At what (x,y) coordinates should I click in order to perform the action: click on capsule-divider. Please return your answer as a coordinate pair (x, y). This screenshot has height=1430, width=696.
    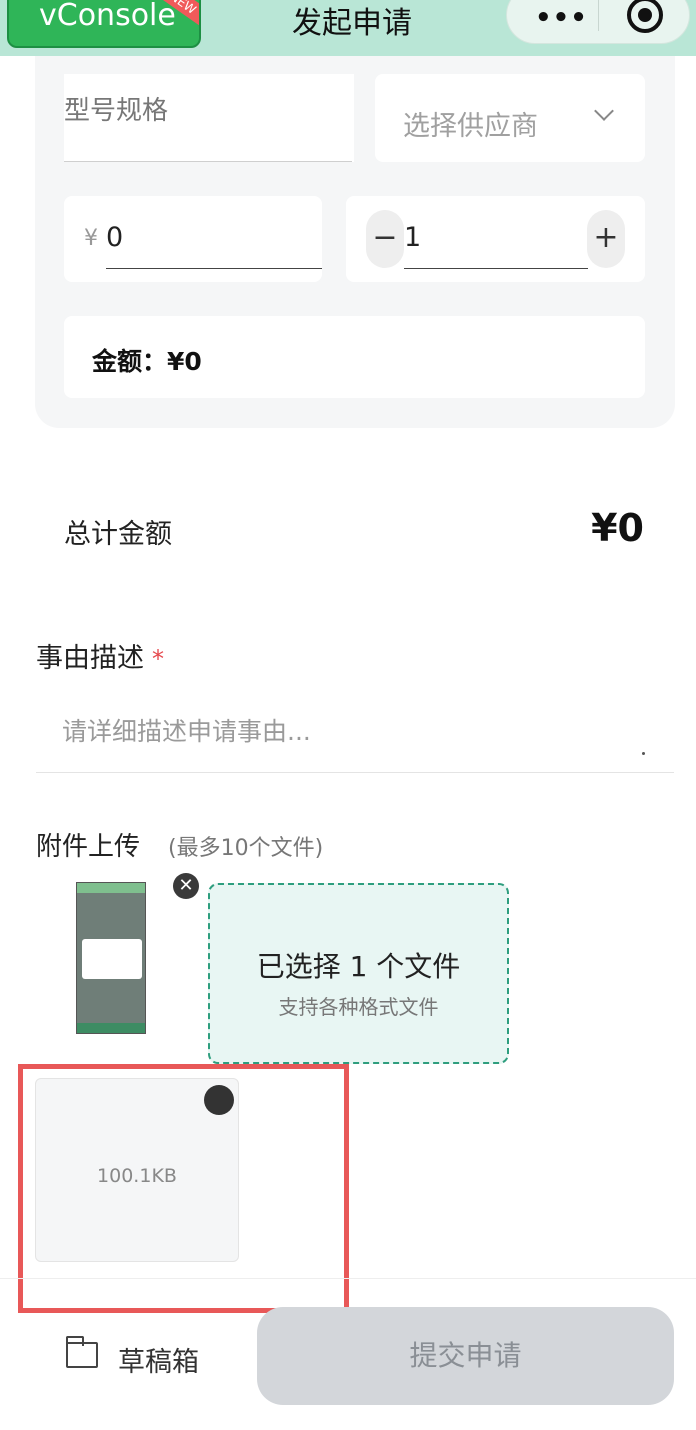
    Looking at the image, I should click on (598, 15).